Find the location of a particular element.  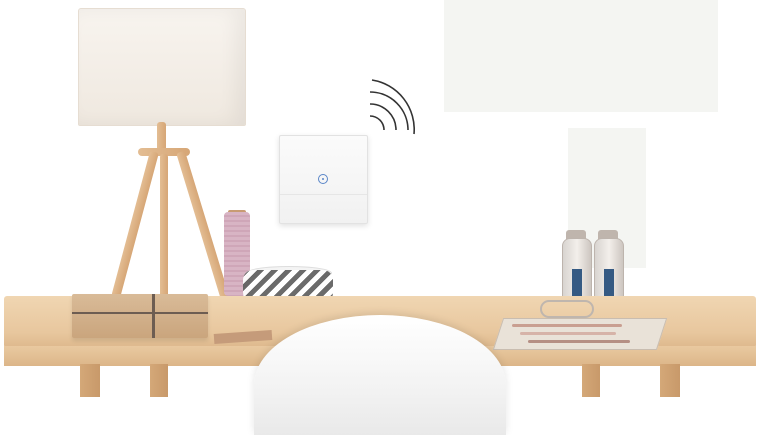

wifi-signal-icon is located at coordinates (392, 107).